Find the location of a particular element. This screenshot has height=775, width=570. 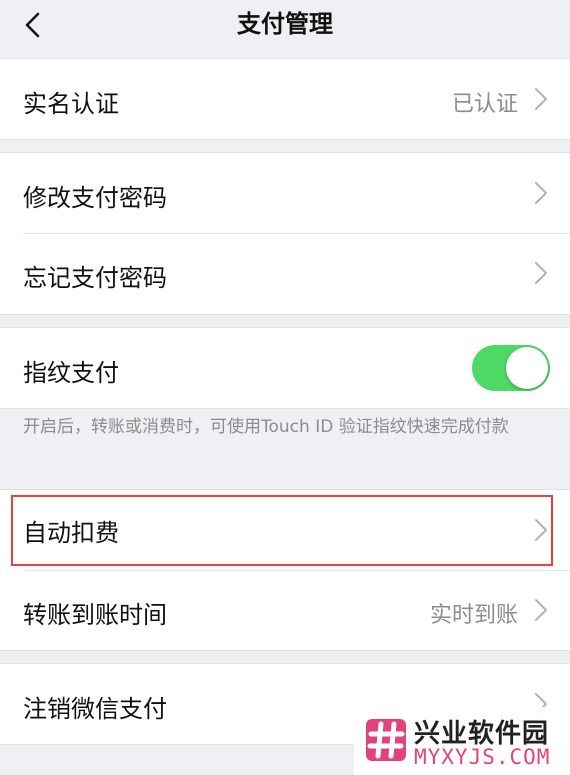

deregister-label: 注销微信支付 is located at coordinates (95, 709).